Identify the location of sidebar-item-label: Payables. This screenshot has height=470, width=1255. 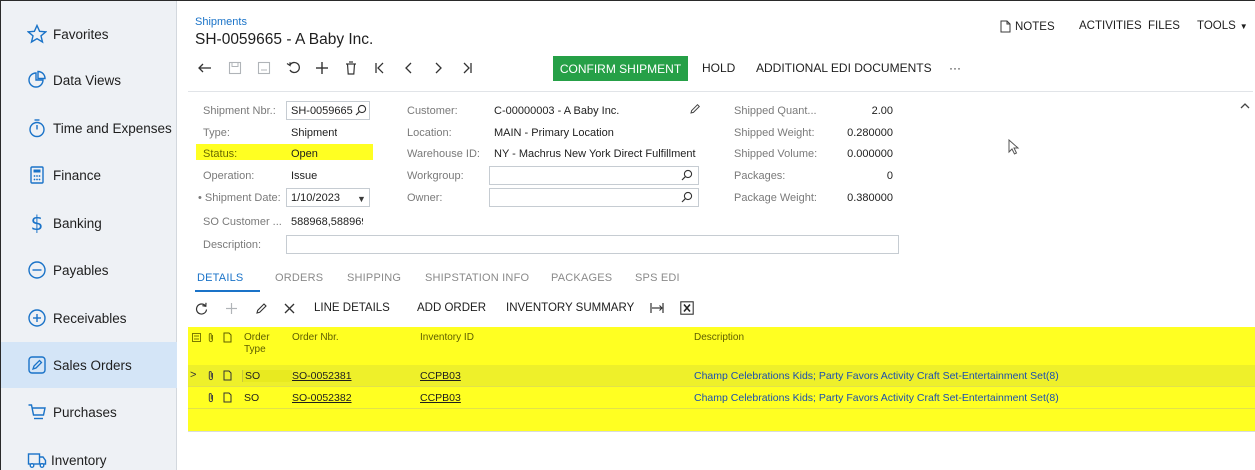
(81, 270).